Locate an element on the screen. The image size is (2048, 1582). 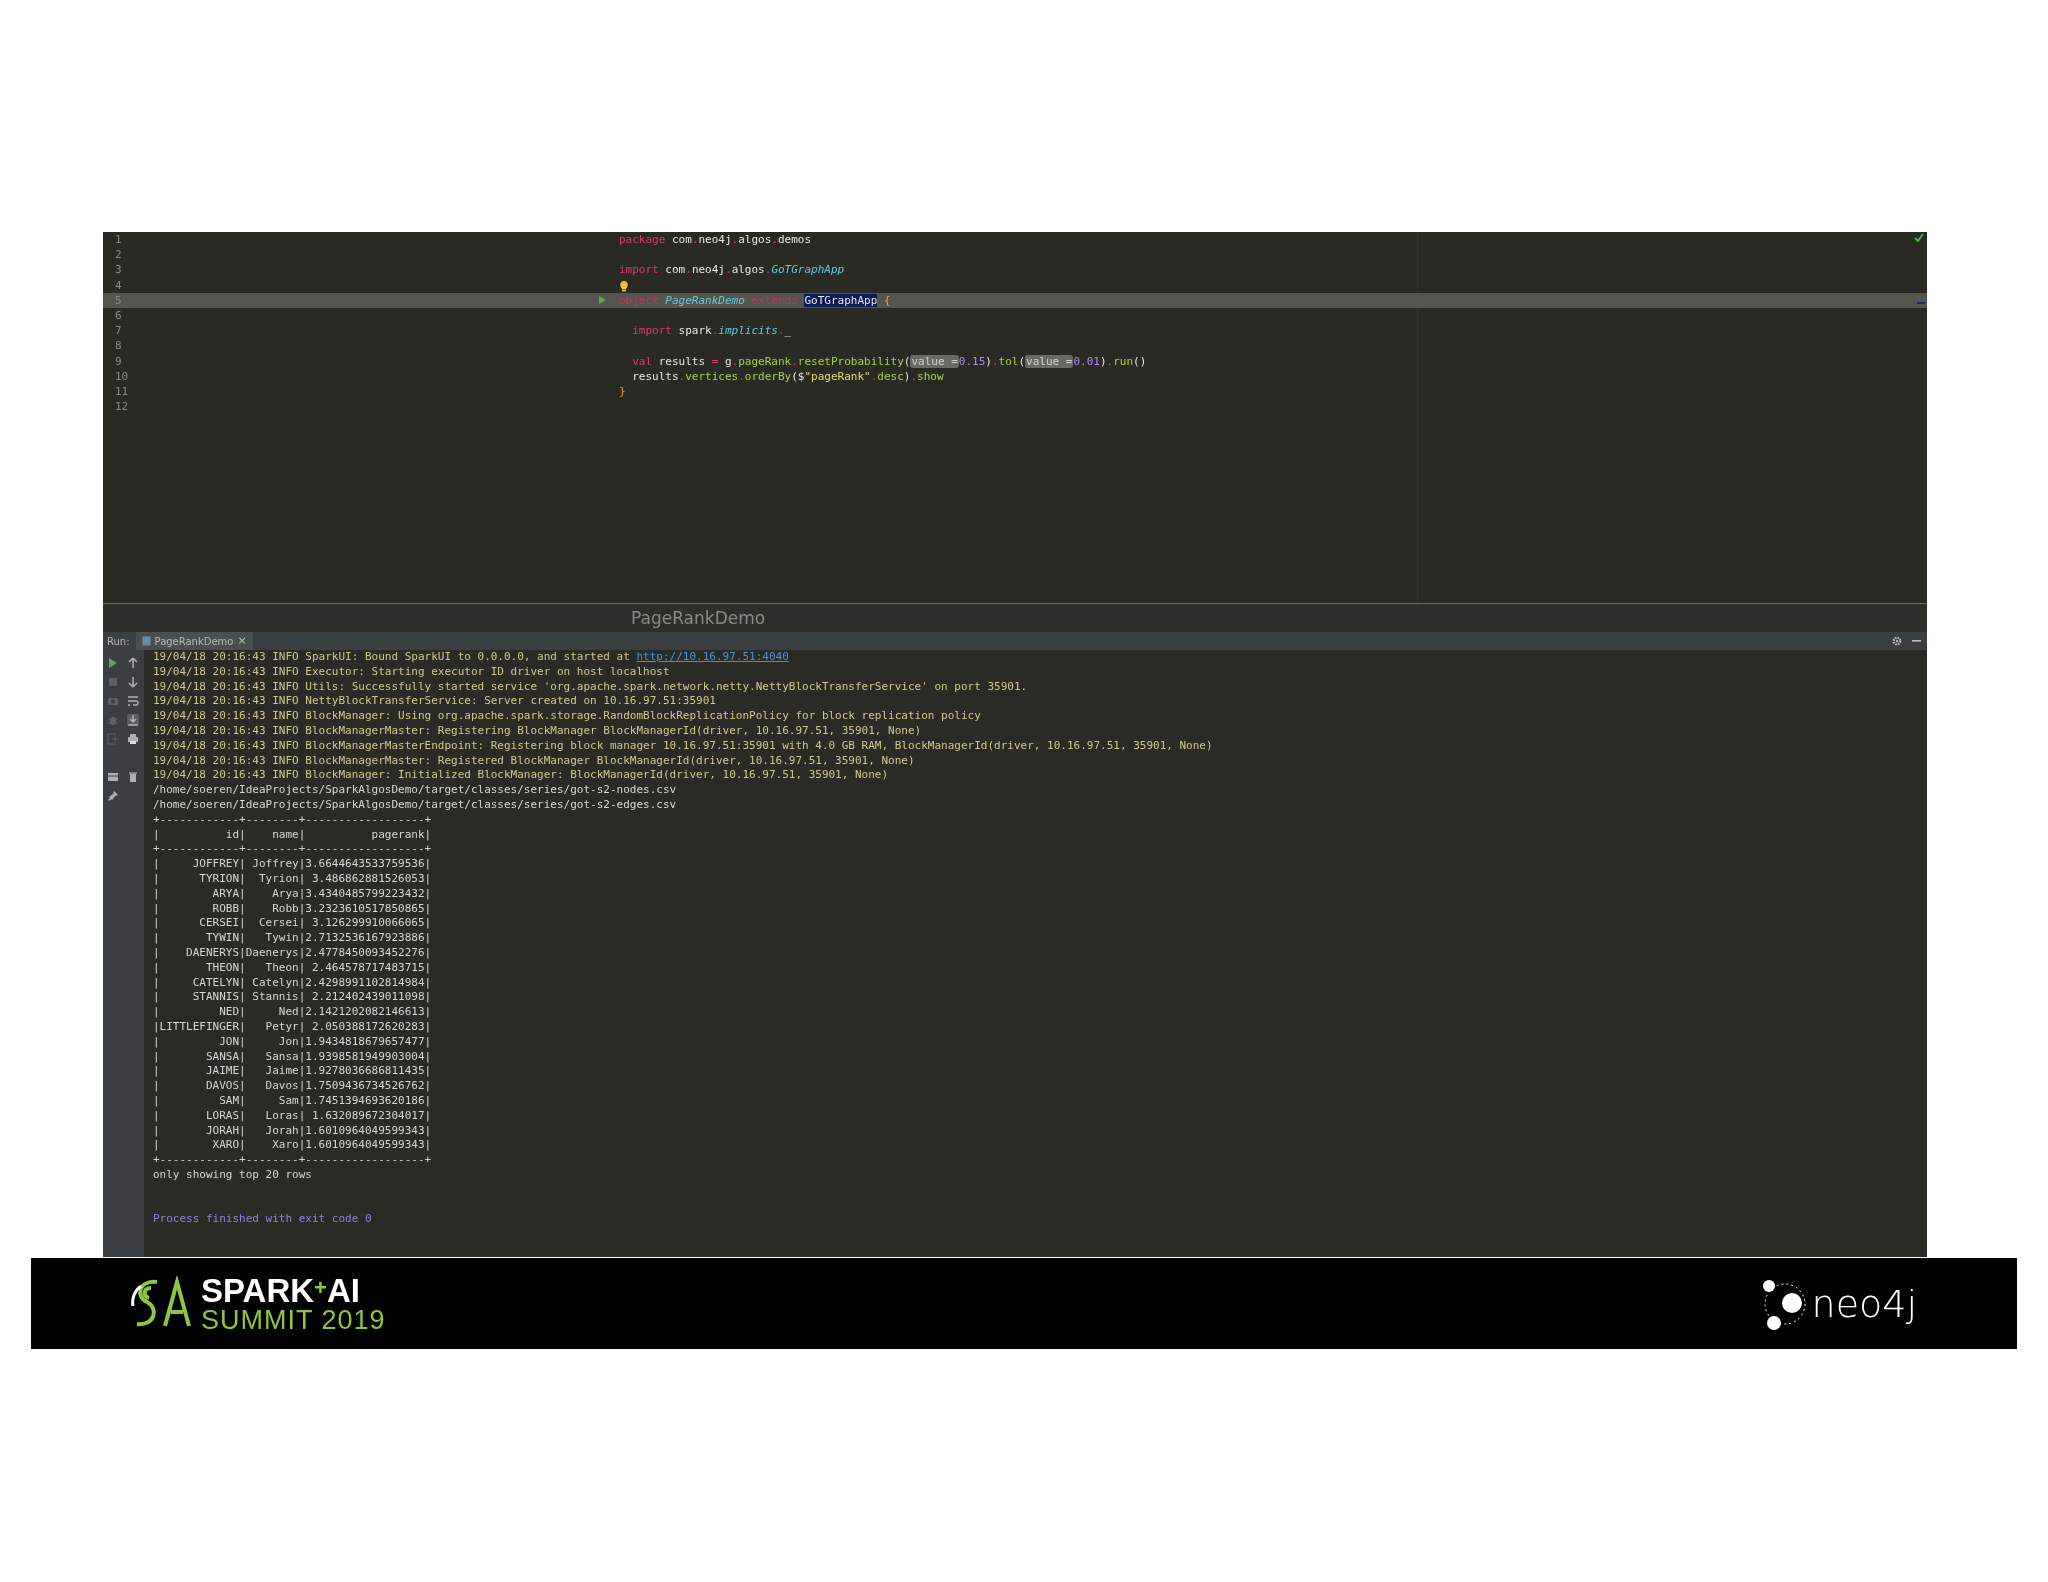
console-line: | JORAH| Jorah|1.6010964049599343| is located at coordinates (293, 1131).